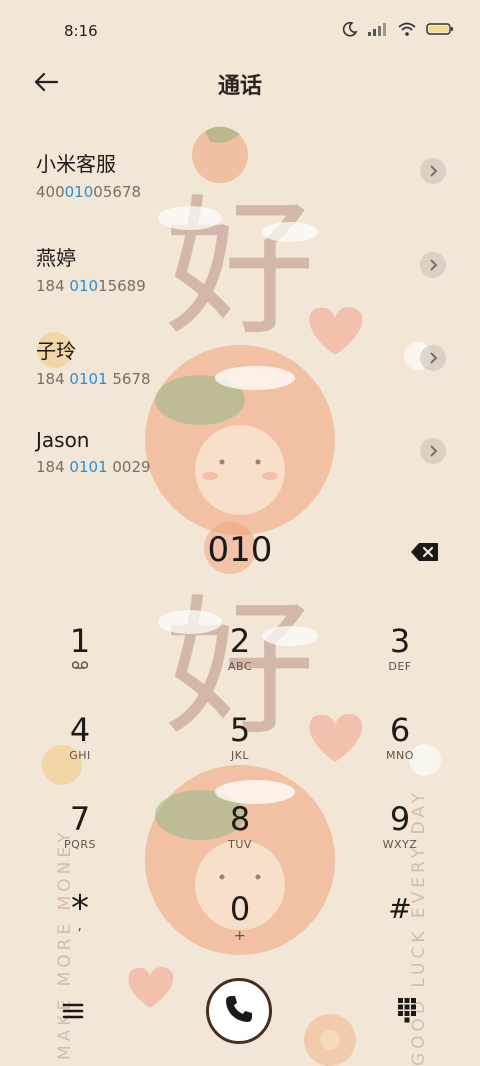  Describe the element at coordinates (88, 192) in the screenshot. I see `contact-number: 40001005678` at that location.